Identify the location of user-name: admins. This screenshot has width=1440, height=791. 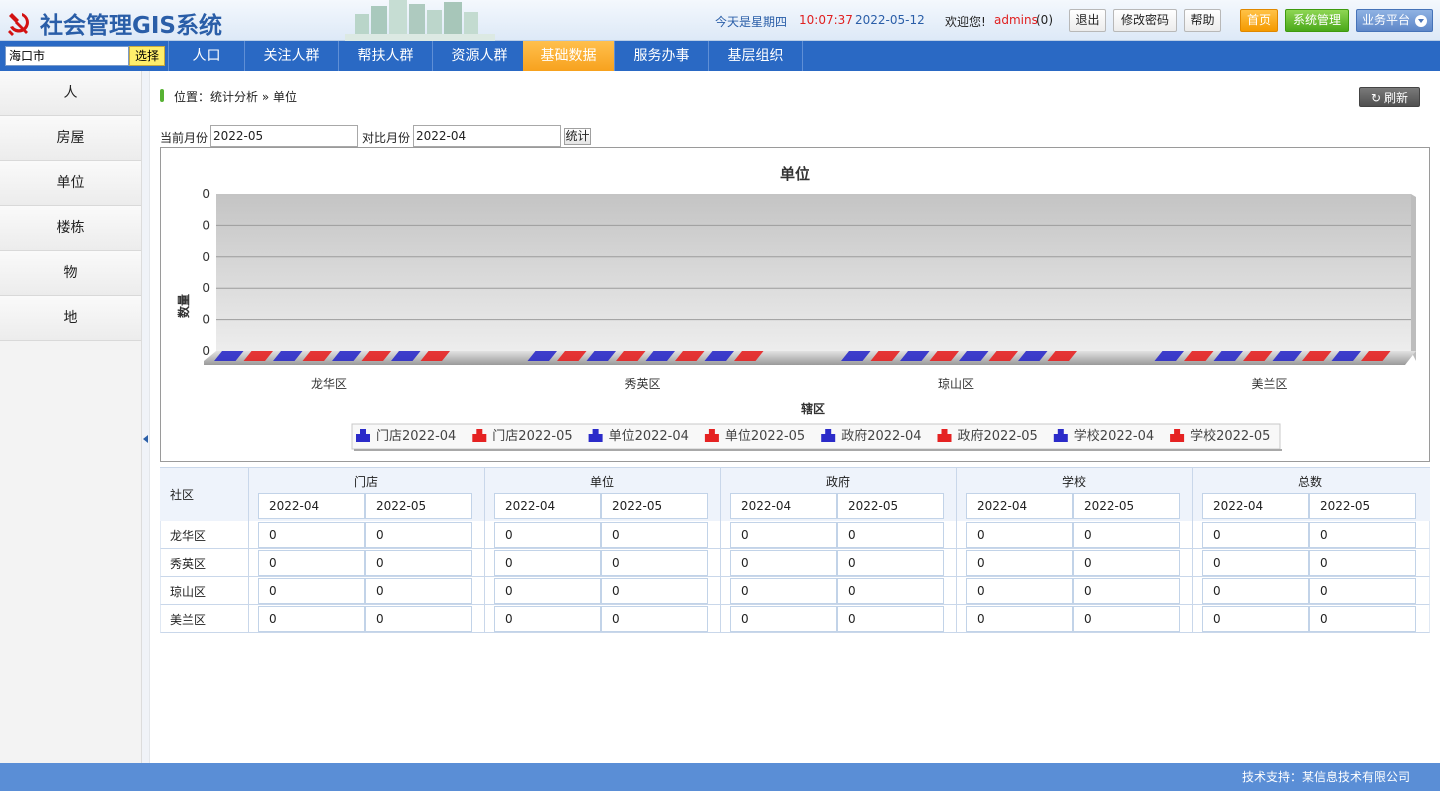
(1016, 20).